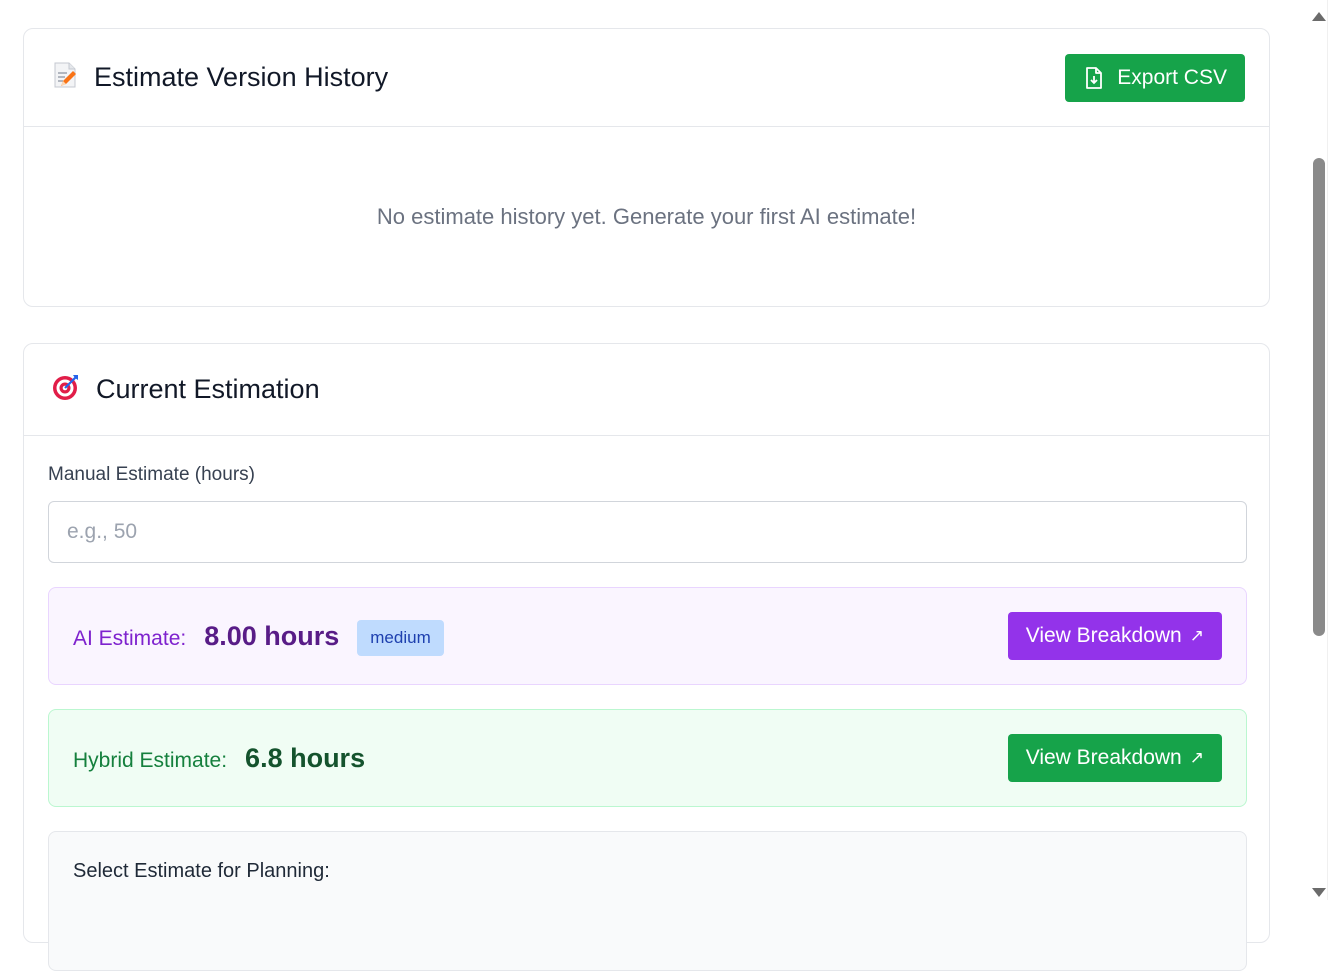 The image size is (1338, 971). I want to click on vertical-scrollbar, so click(1319, 450).